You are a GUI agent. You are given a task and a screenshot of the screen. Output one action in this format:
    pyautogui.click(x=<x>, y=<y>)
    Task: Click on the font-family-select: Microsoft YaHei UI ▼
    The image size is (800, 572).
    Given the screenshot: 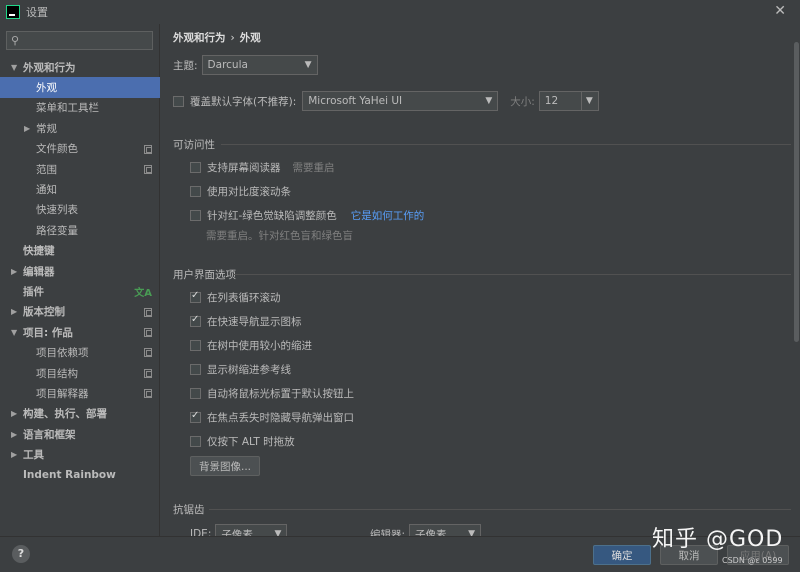 What is the action you would take?
    pyautogui.click(x=400, y=101)
    